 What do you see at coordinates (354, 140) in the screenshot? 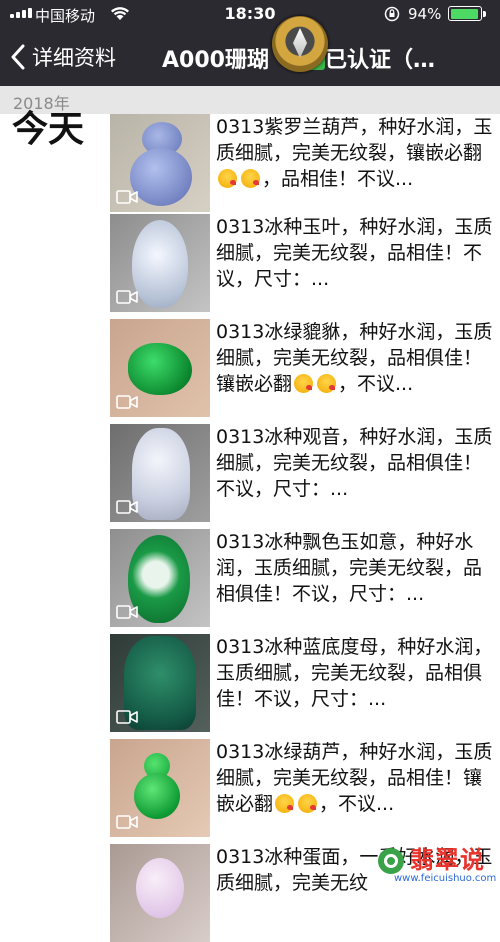
I see `post-text-main: 0313紫罗兰葫芦，种好水润，玉质细腻，完美无纹裂，镶嵌必翻` at bounding box center [354, 140].